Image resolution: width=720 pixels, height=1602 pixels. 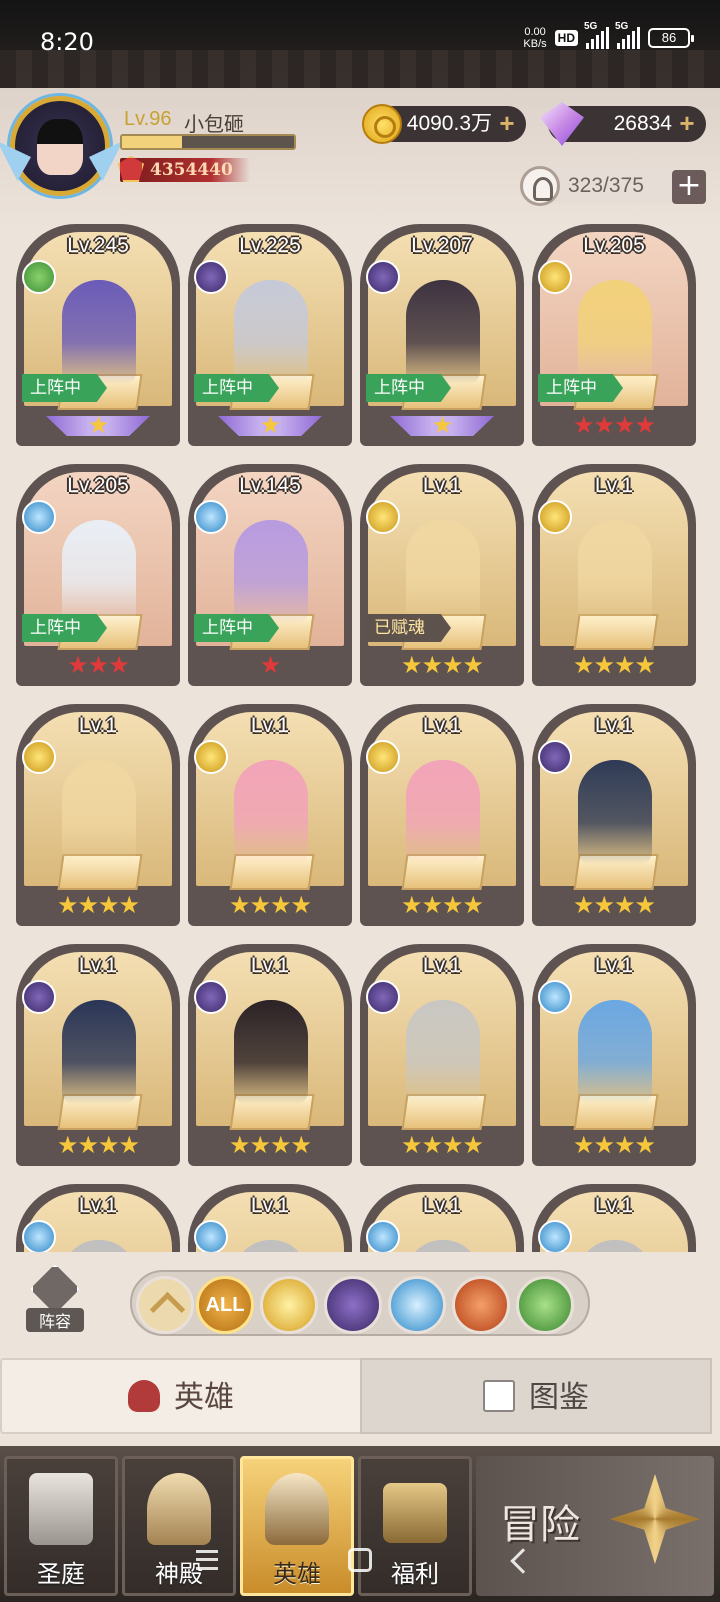 What do you see at coordinates (540, 186) in the screenshot?
I see `capacity-icon` at bounding box center [540, 186].